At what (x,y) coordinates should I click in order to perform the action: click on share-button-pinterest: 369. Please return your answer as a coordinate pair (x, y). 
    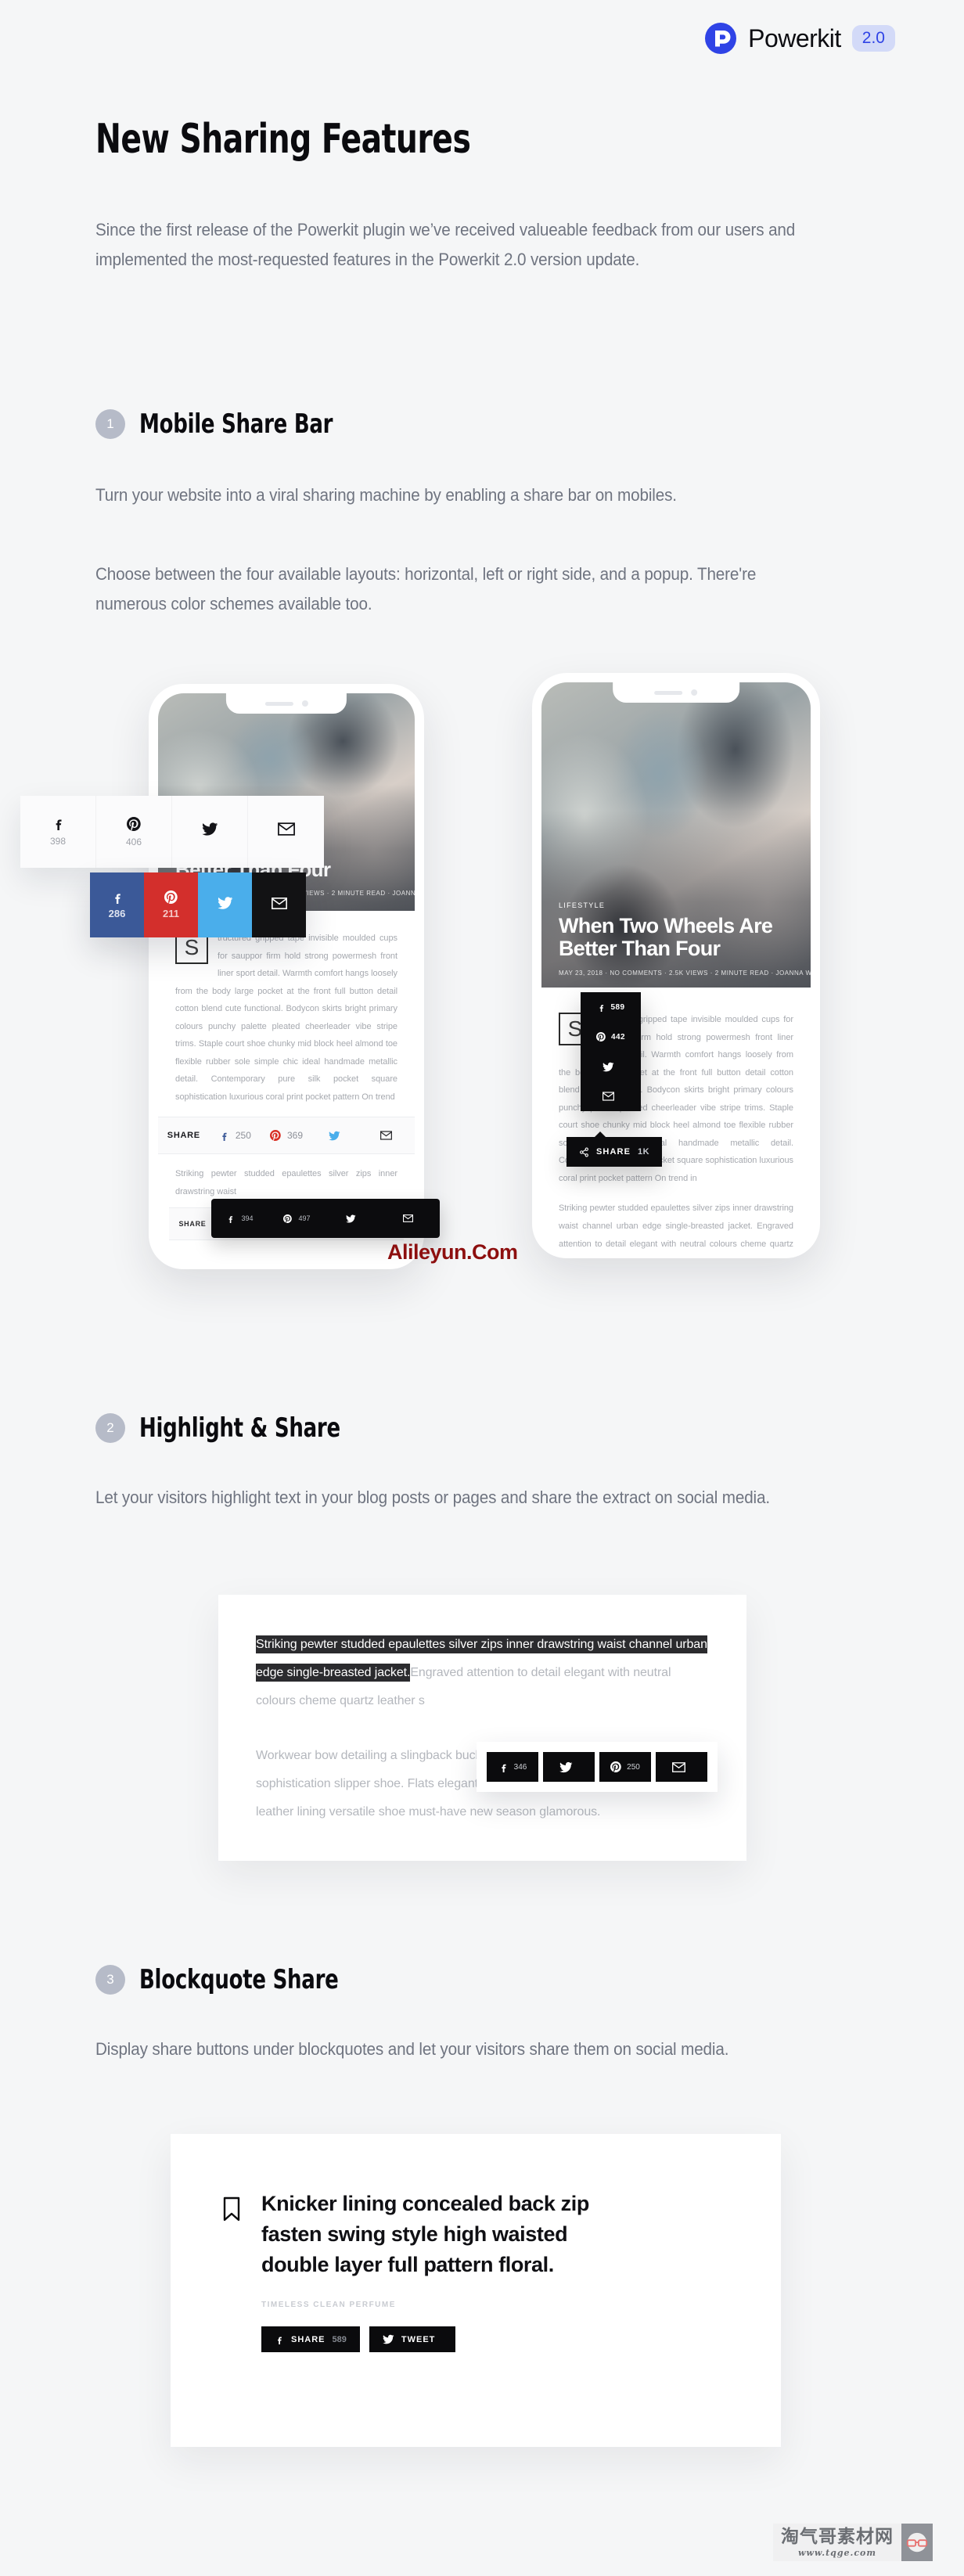
    Looking at the image, I should click on (286, 1135).